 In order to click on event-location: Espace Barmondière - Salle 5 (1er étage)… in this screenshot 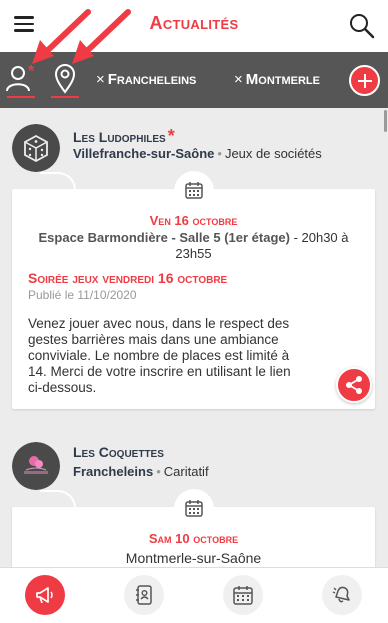, I will do `click(193, 245)`.